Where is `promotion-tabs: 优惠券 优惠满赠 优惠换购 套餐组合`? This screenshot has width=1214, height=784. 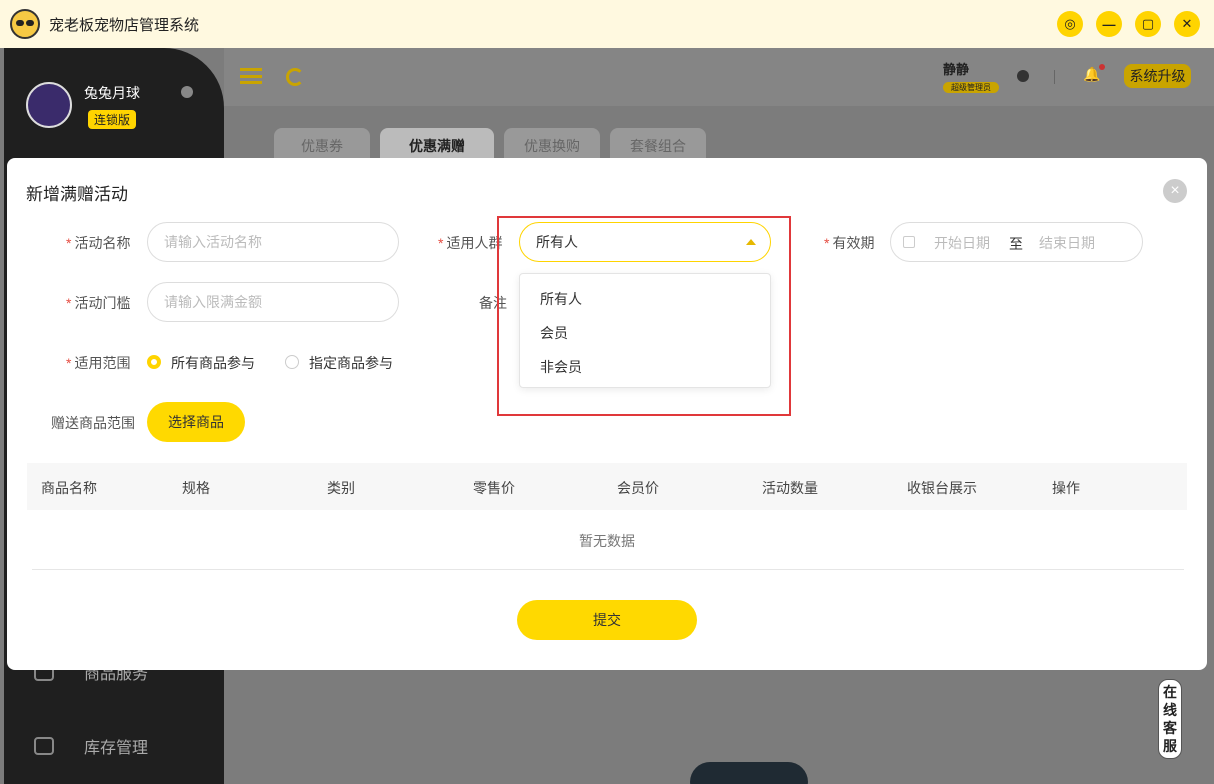
promotion-tabs: 优惠券 优惠满赠 优惠换购 套餐组合 is located at coordinates (490, 143).